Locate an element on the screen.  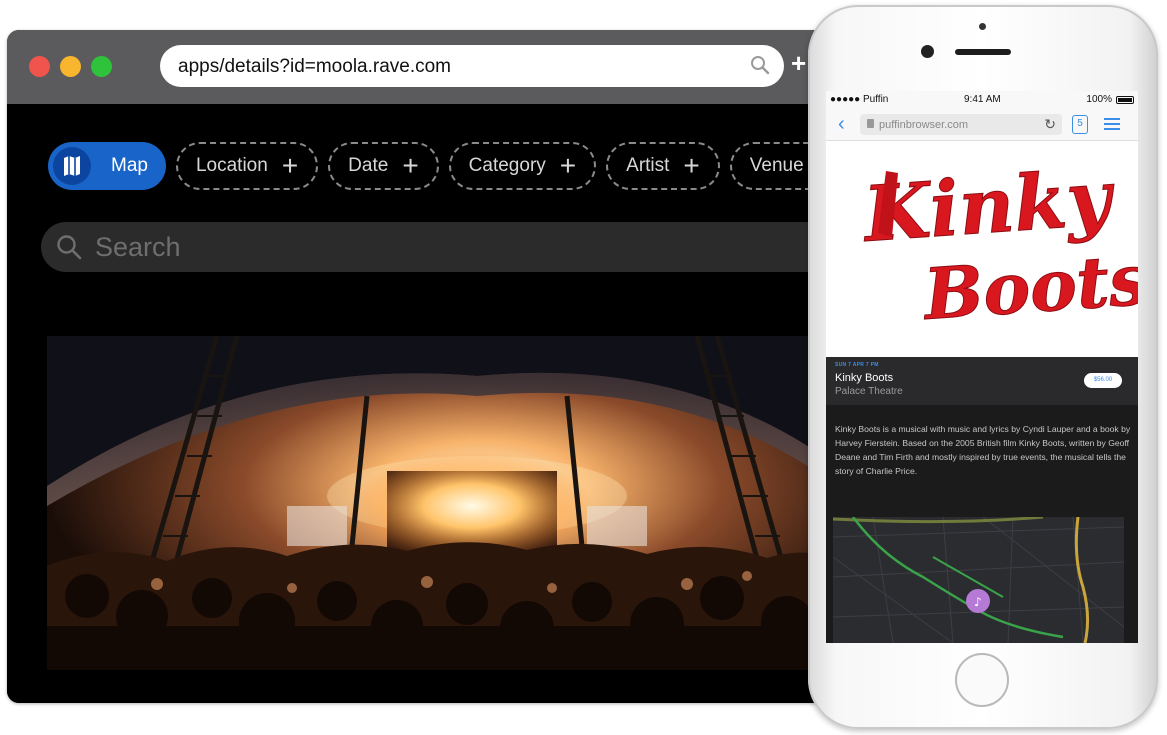
address-url: apps/details?id=moola.rave.com is located at coordinates (314, 67).